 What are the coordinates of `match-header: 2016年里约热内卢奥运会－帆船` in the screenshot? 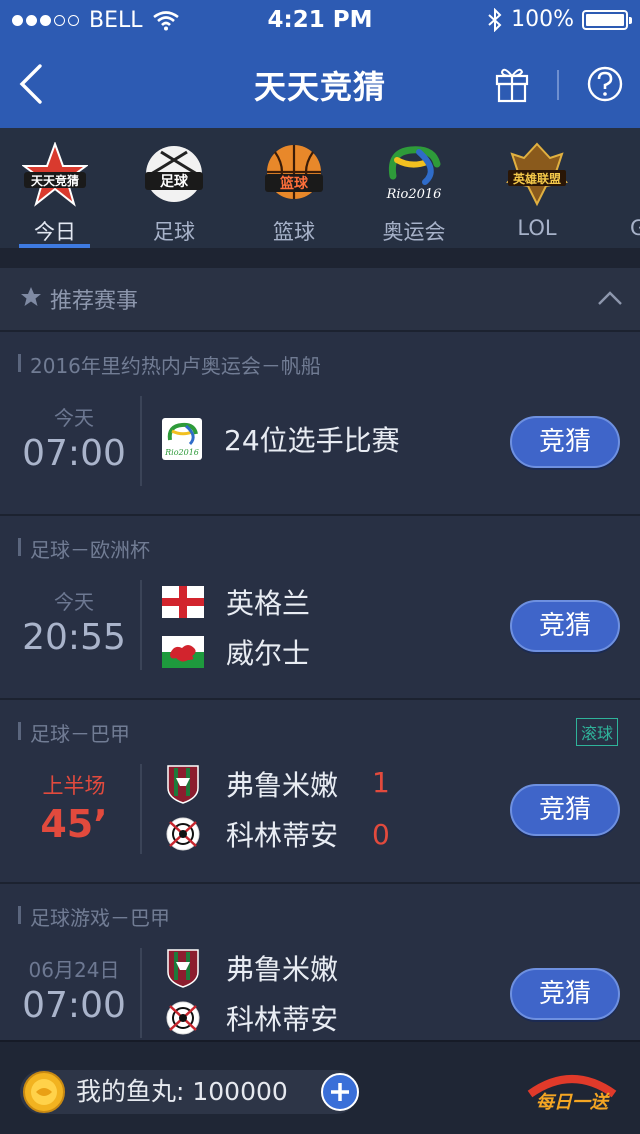 It's located at (169, 364).